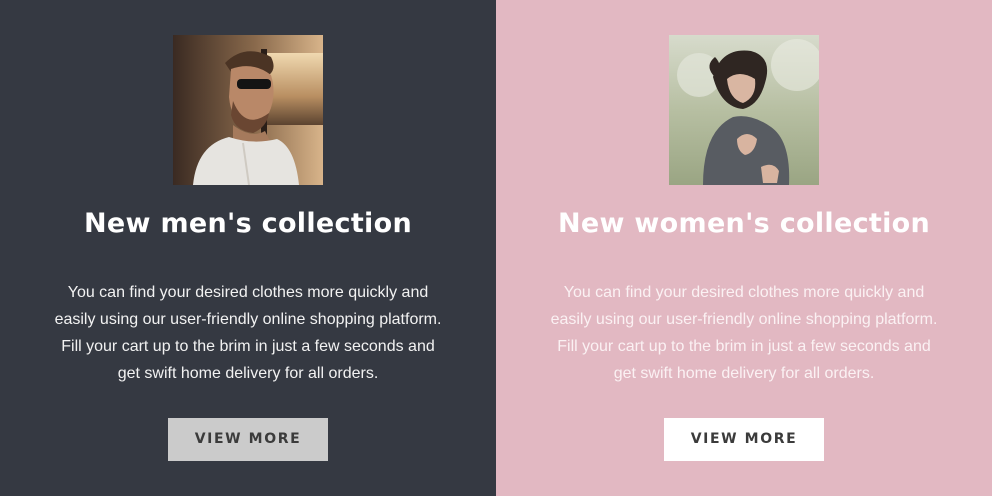  I want to click on women-collection-photo, so click(744, 110).